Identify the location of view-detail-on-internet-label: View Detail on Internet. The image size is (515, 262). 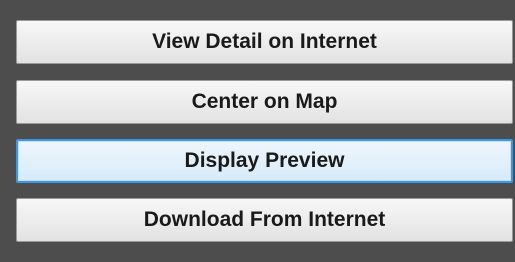
(264, 41).